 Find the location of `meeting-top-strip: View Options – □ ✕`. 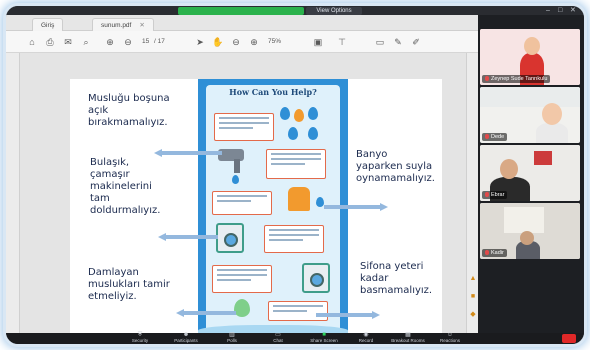

meeting-top-strip: View Options – □ ✕ is located at coordinates (295, 10).